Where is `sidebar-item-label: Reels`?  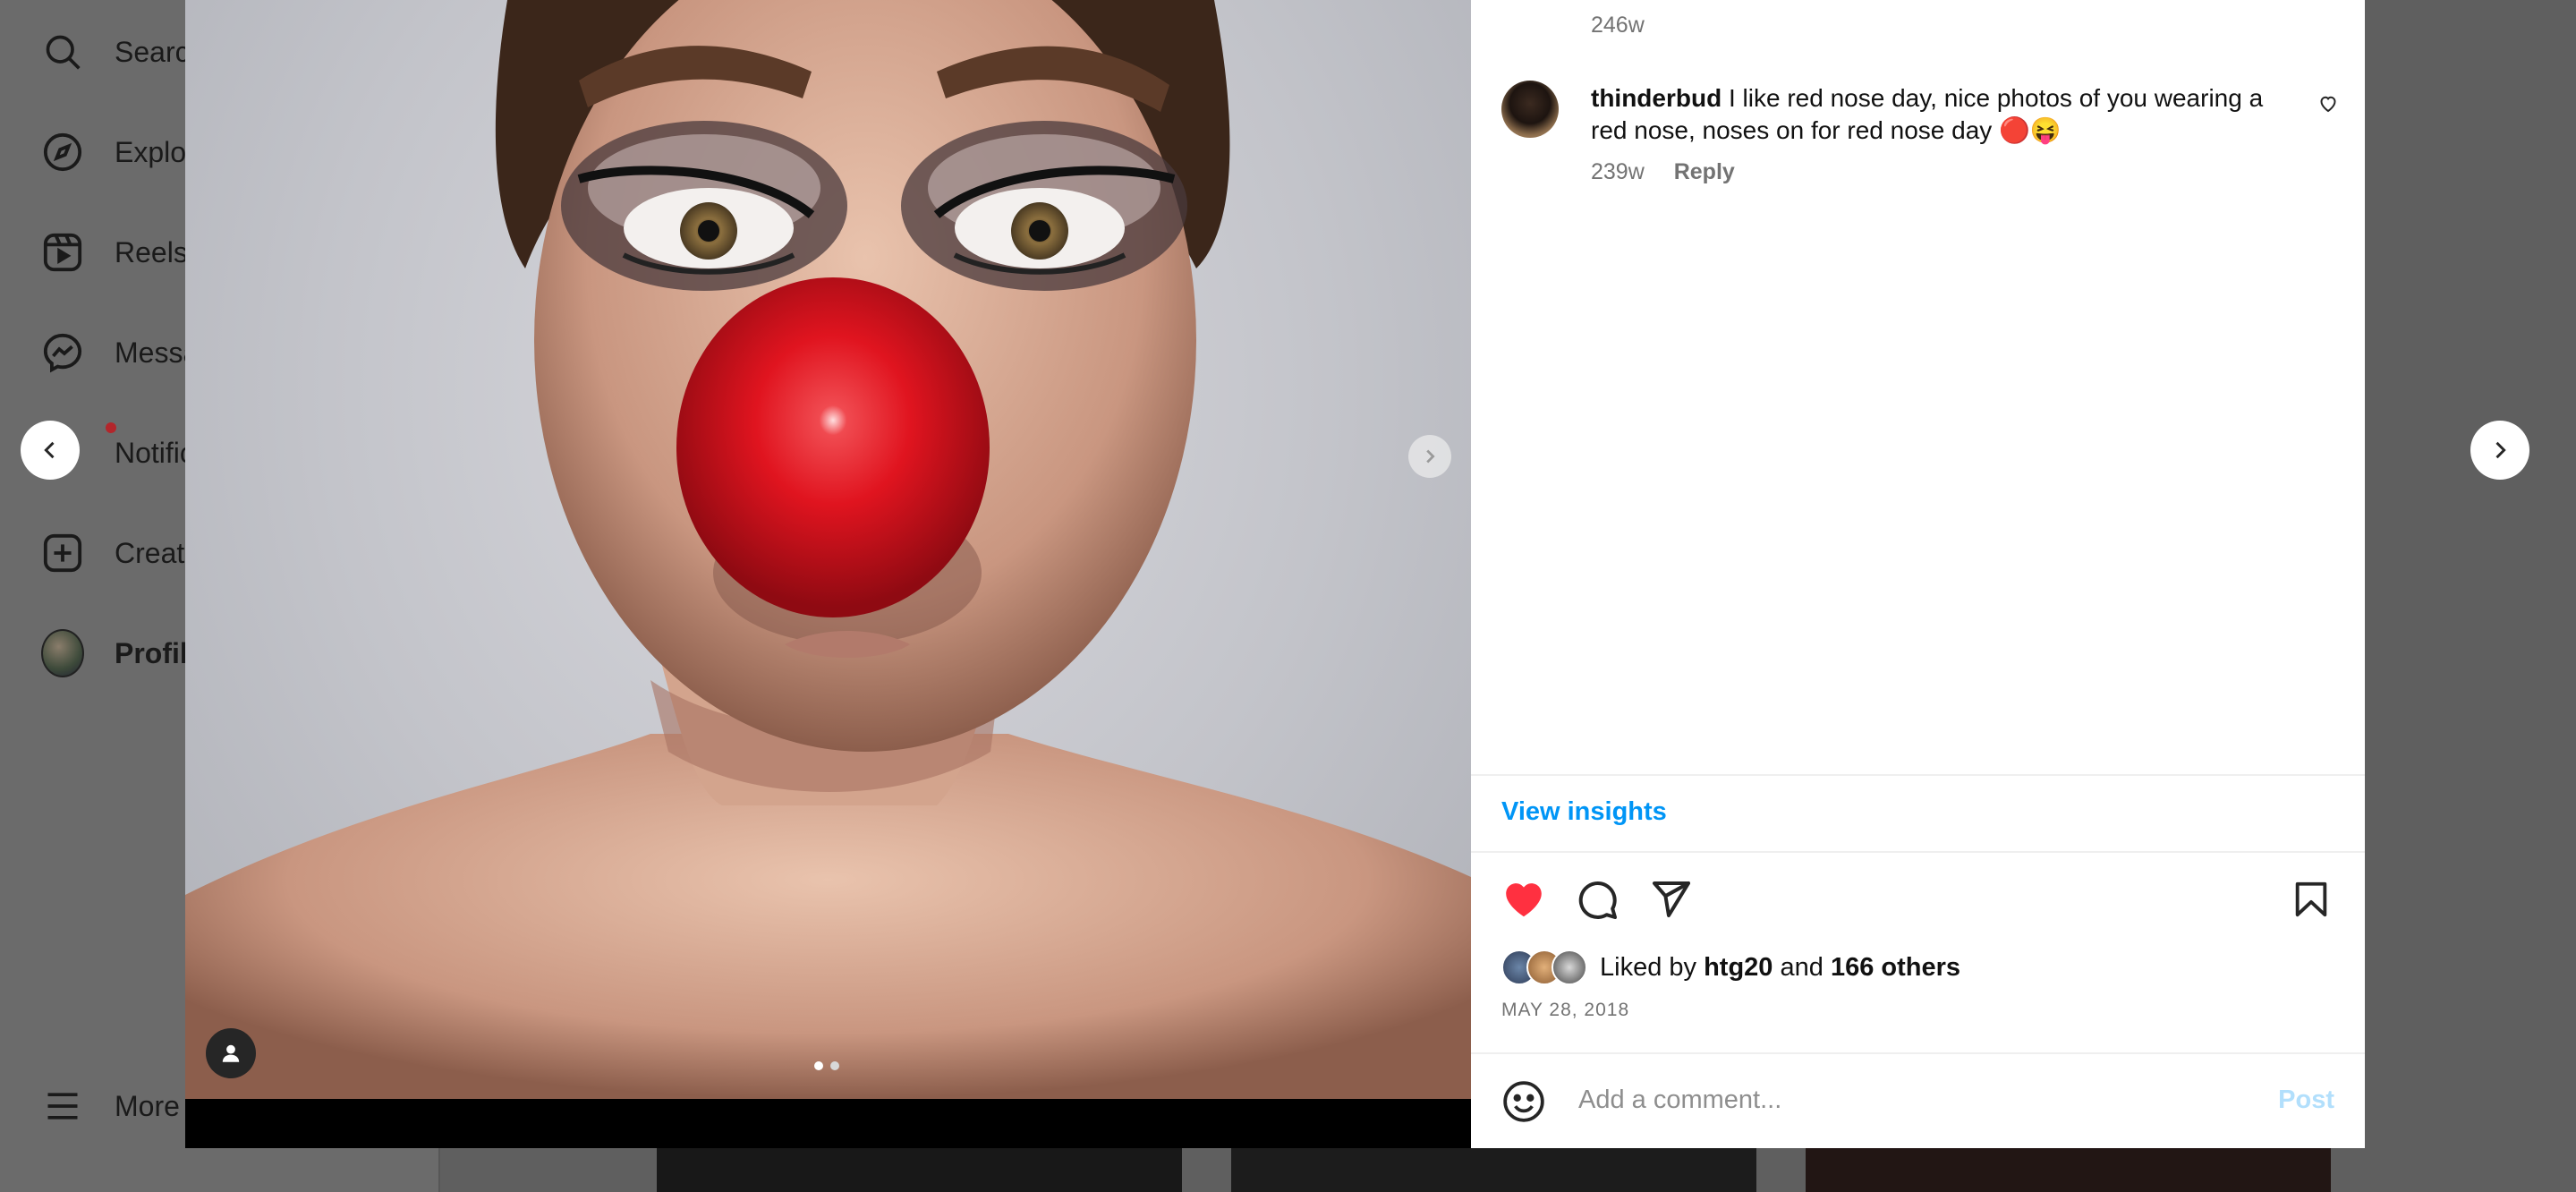
sidebar-item-label: Reels is located at coordinates (151, 252).